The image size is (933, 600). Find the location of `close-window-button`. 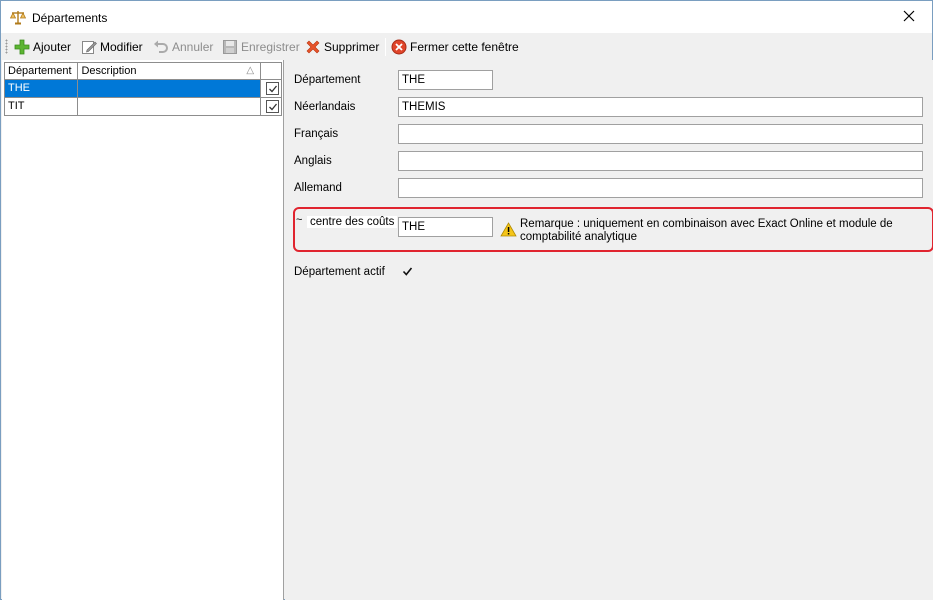

close-window-button is located at coordinates (909, 17).